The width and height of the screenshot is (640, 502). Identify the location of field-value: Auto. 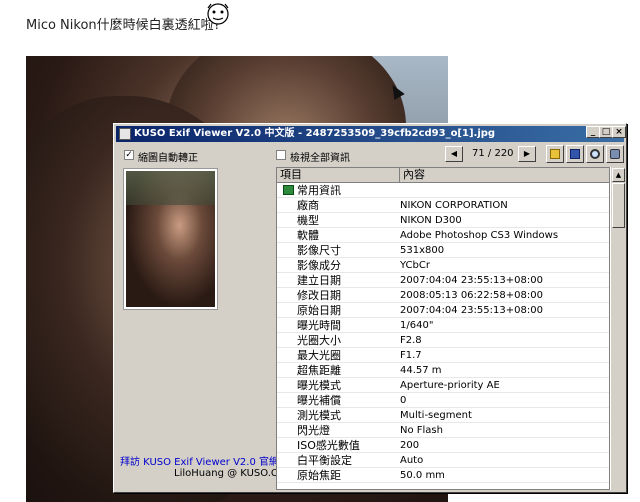
(412, 460).